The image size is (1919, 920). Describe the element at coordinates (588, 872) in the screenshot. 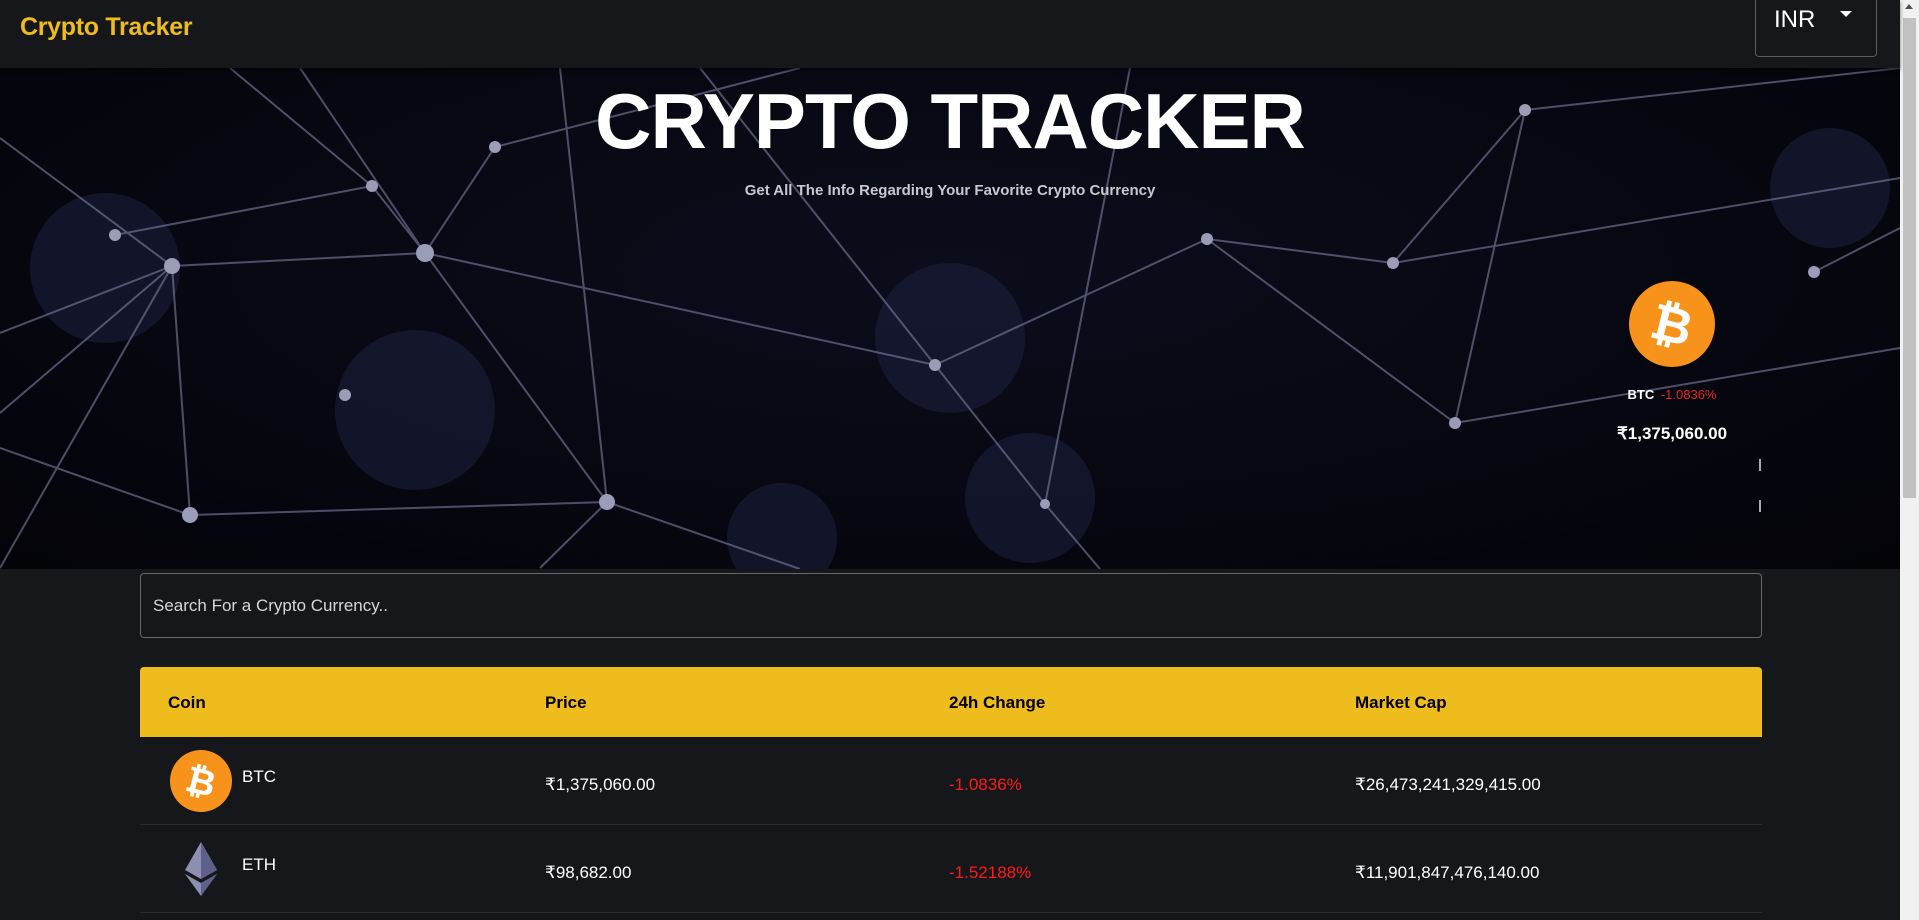

I see `coin-price: ₹98,682.00` at that location.